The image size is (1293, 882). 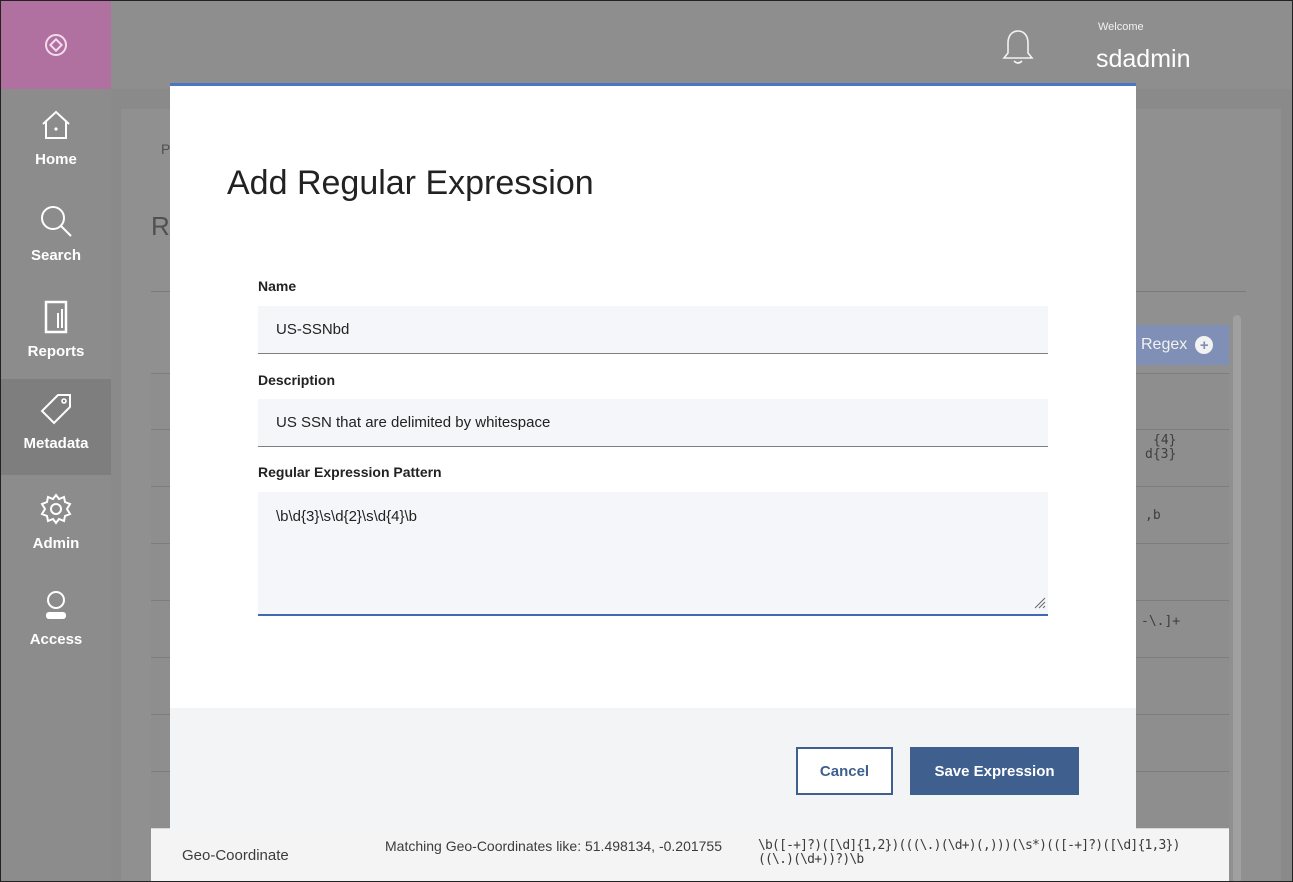 I want to click on row-name: Geo-Coordinate, so click(x=235, y=855).